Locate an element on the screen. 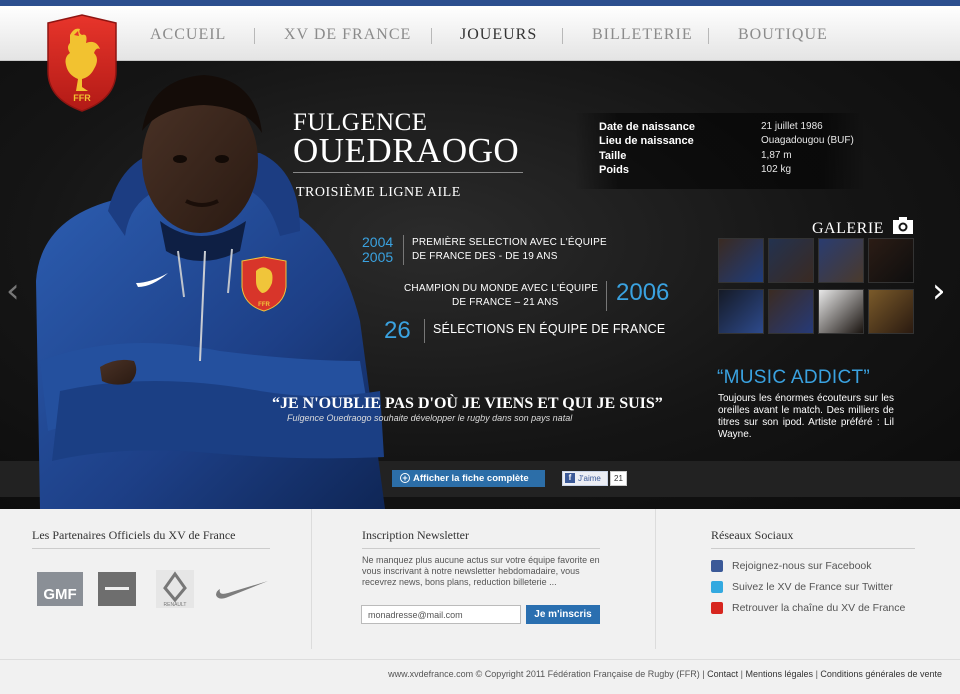  renault-logo-text: RENAULT is located at coordinates (175, 605).